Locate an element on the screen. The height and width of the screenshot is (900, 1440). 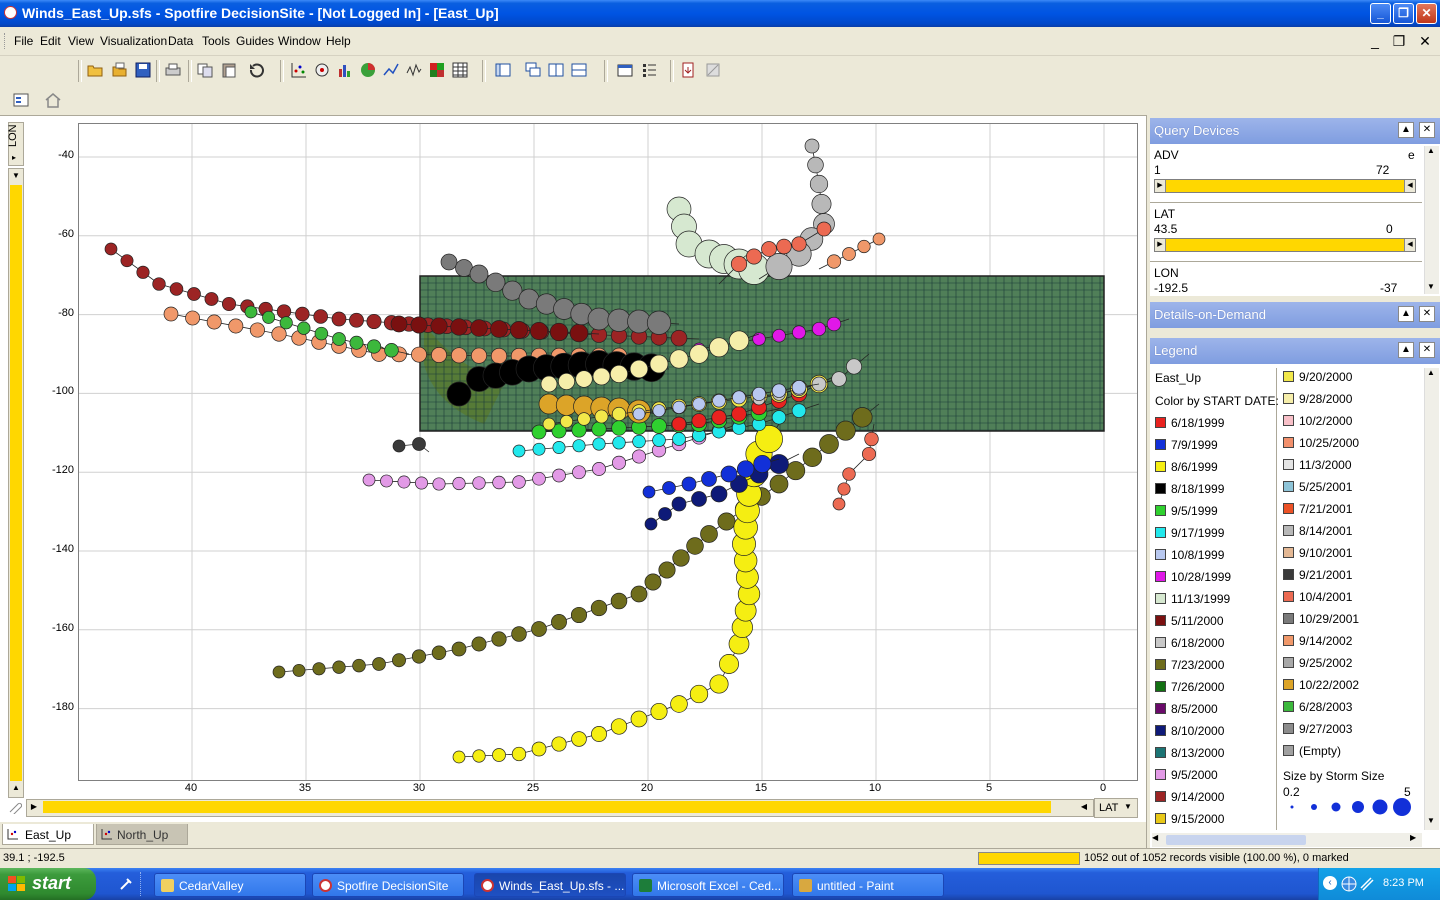
legend-item: 9/14/2002 is located at coordinates (1317, 645).